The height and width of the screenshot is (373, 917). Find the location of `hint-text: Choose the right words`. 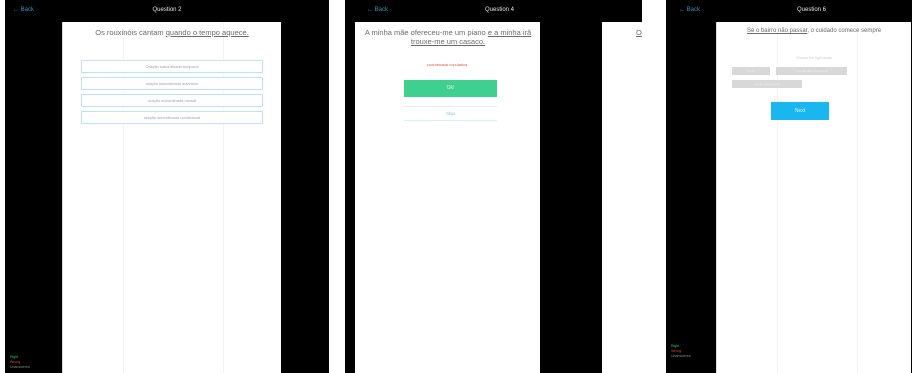

hint-text: Choose the right words is located at coordinates (814, 58).